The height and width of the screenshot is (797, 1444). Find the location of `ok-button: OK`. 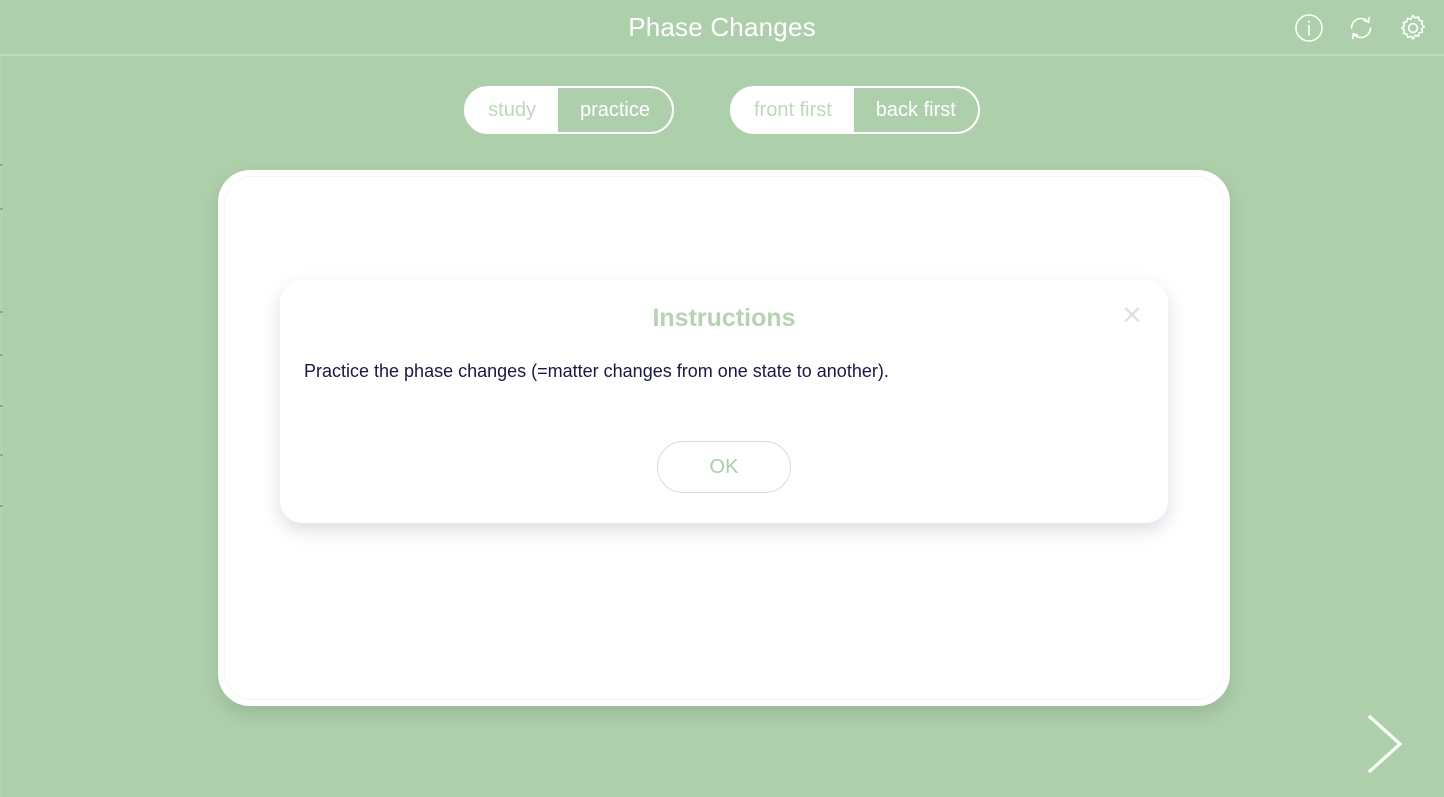

ok-button: OK is located at coordinates (724, 467).